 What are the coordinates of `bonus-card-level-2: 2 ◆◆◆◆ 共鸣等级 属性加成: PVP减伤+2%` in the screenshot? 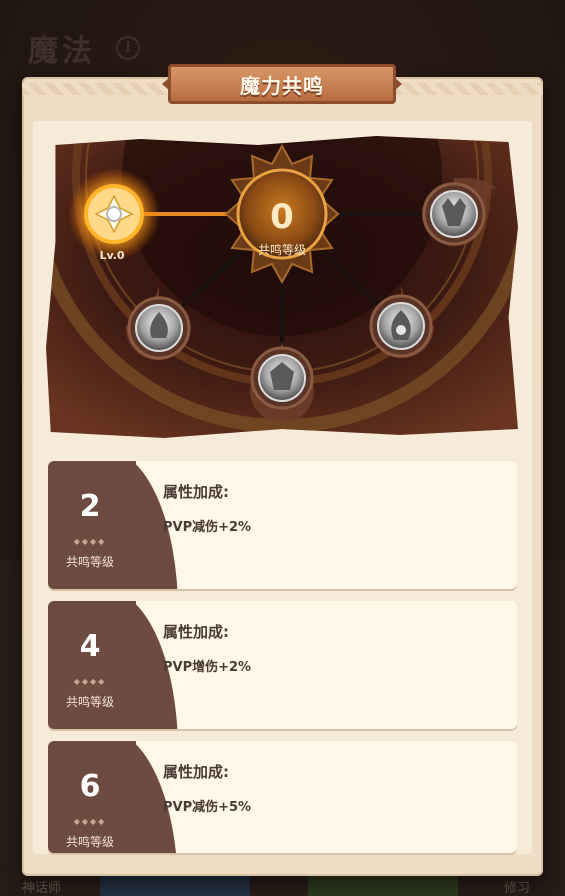 It's located at (282, 525).